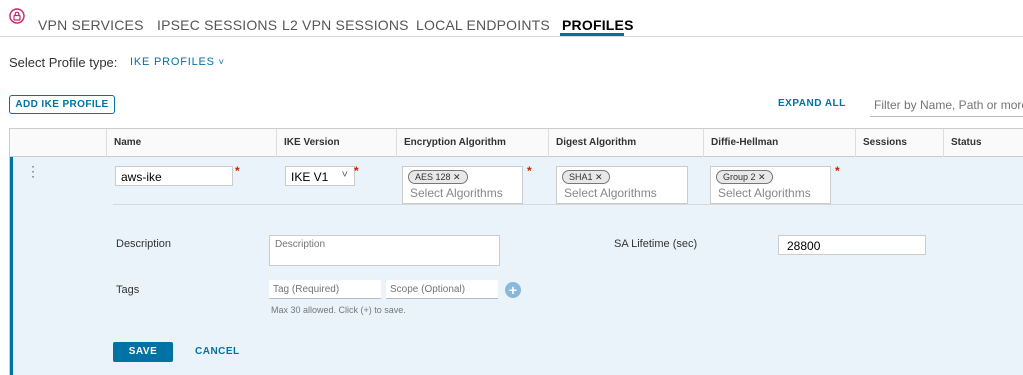  I want to click on filter-input, so click(946, 105).